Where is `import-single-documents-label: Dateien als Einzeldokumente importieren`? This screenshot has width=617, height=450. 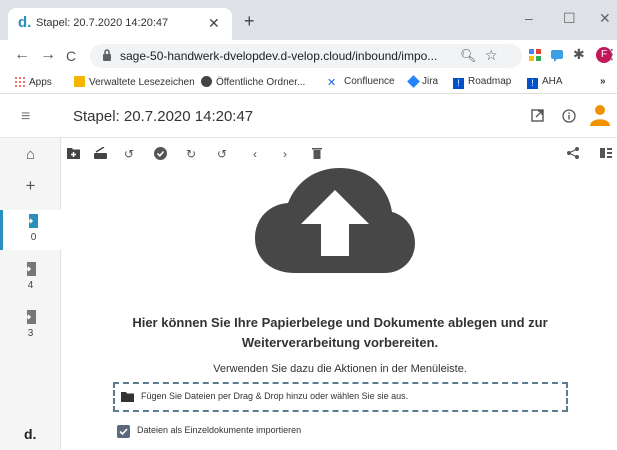
import-single-documents-label: Dateien als Einzeldokumente importieren is located at coordinates (219, 430).